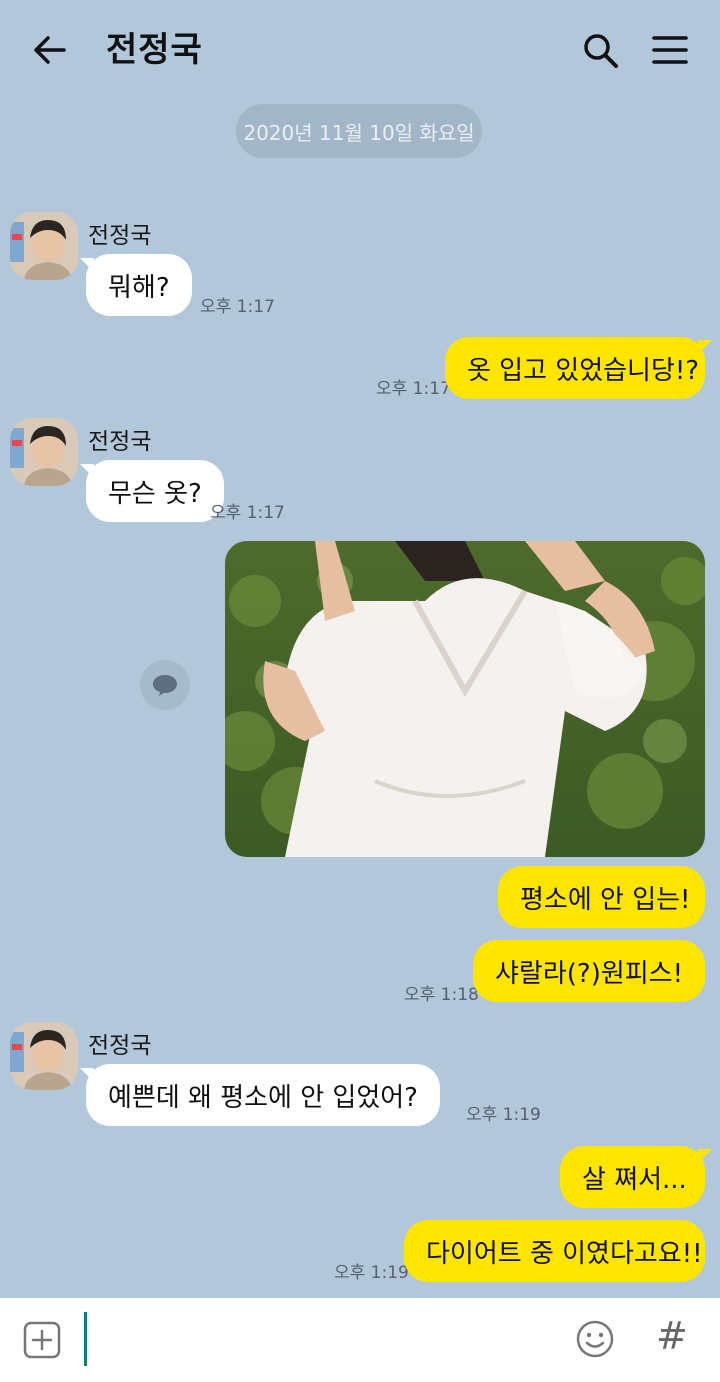 This screenshot has height=1382, width=720. Describe the element at coordinates (575, 368) in the screenshot. I see `outgoing-message: 옷 입고 있었습니당!?` at that location.